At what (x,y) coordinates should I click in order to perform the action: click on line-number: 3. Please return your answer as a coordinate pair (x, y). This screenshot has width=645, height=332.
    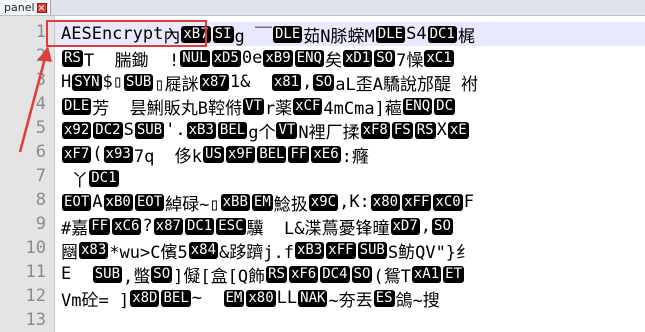
    Looking at the image, I should click on (40, 80).